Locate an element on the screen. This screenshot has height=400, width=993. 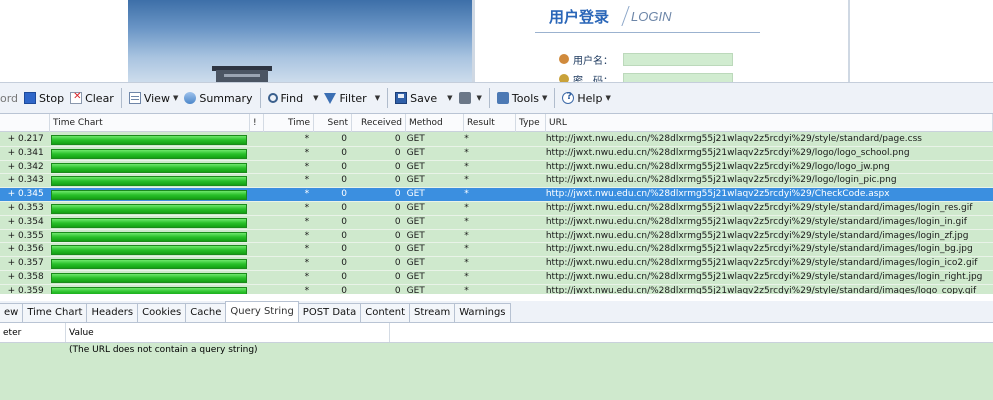
row-offset: + 0.217 is located at coordinates (25, 139).